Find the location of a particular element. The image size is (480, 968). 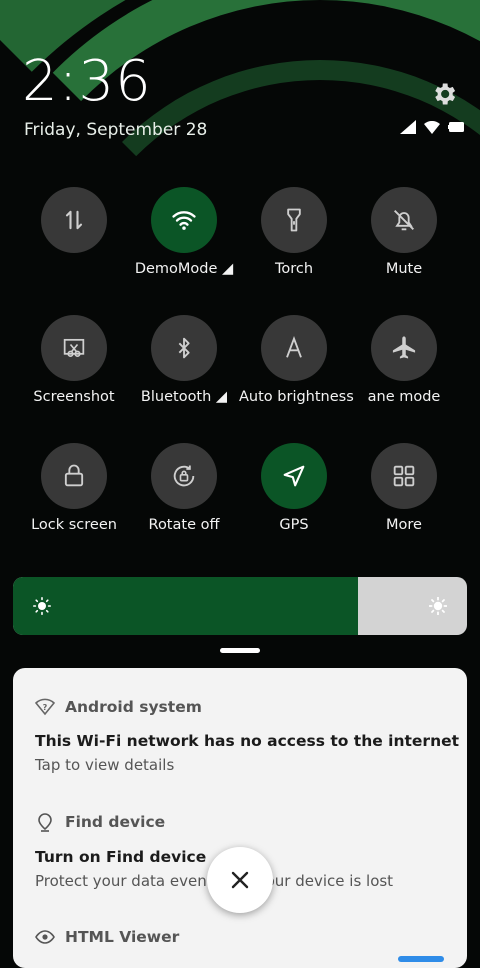

notification-action-indicator is located at coordinates (421, 959).